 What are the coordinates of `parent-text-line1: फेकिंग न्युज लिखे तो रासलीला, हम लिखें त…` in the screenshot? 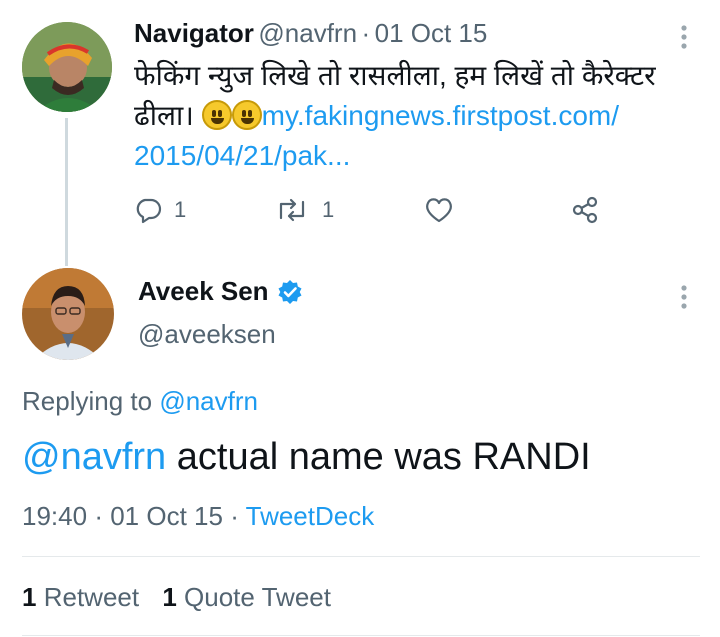 It's located at (395, 75).